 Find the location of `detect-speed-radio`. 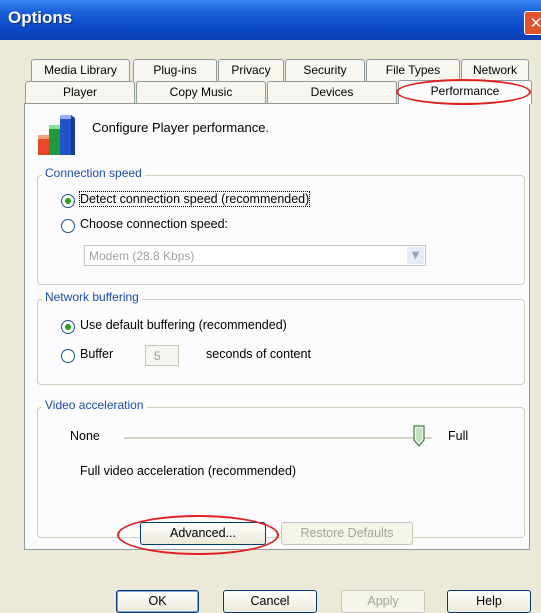

detect-speed-radio is located at coordinates (68, 201).